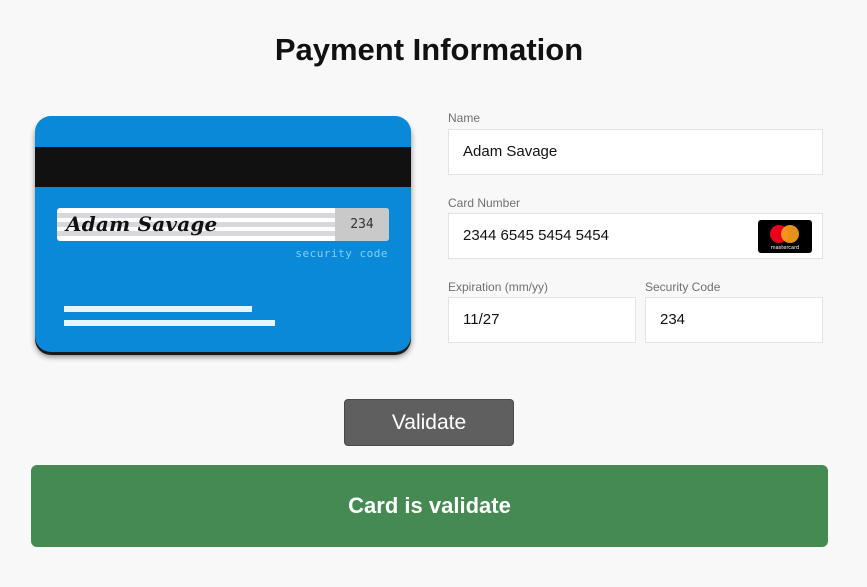 This screenshot has height=587, width=867. I want to click on card-signature-name: Adam Savage, so click(142, 224).